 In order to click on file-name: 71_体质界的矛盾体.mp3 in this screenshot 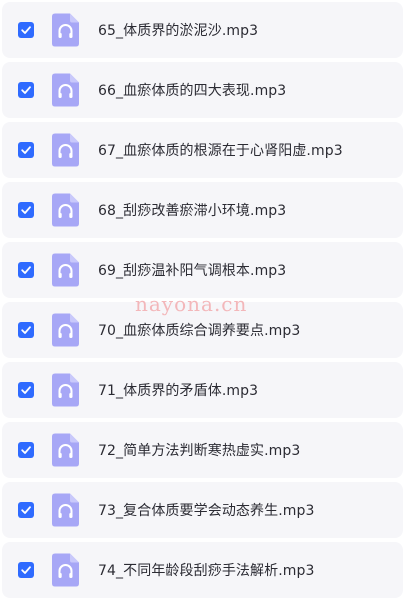, I will do `click(178, 391)`.